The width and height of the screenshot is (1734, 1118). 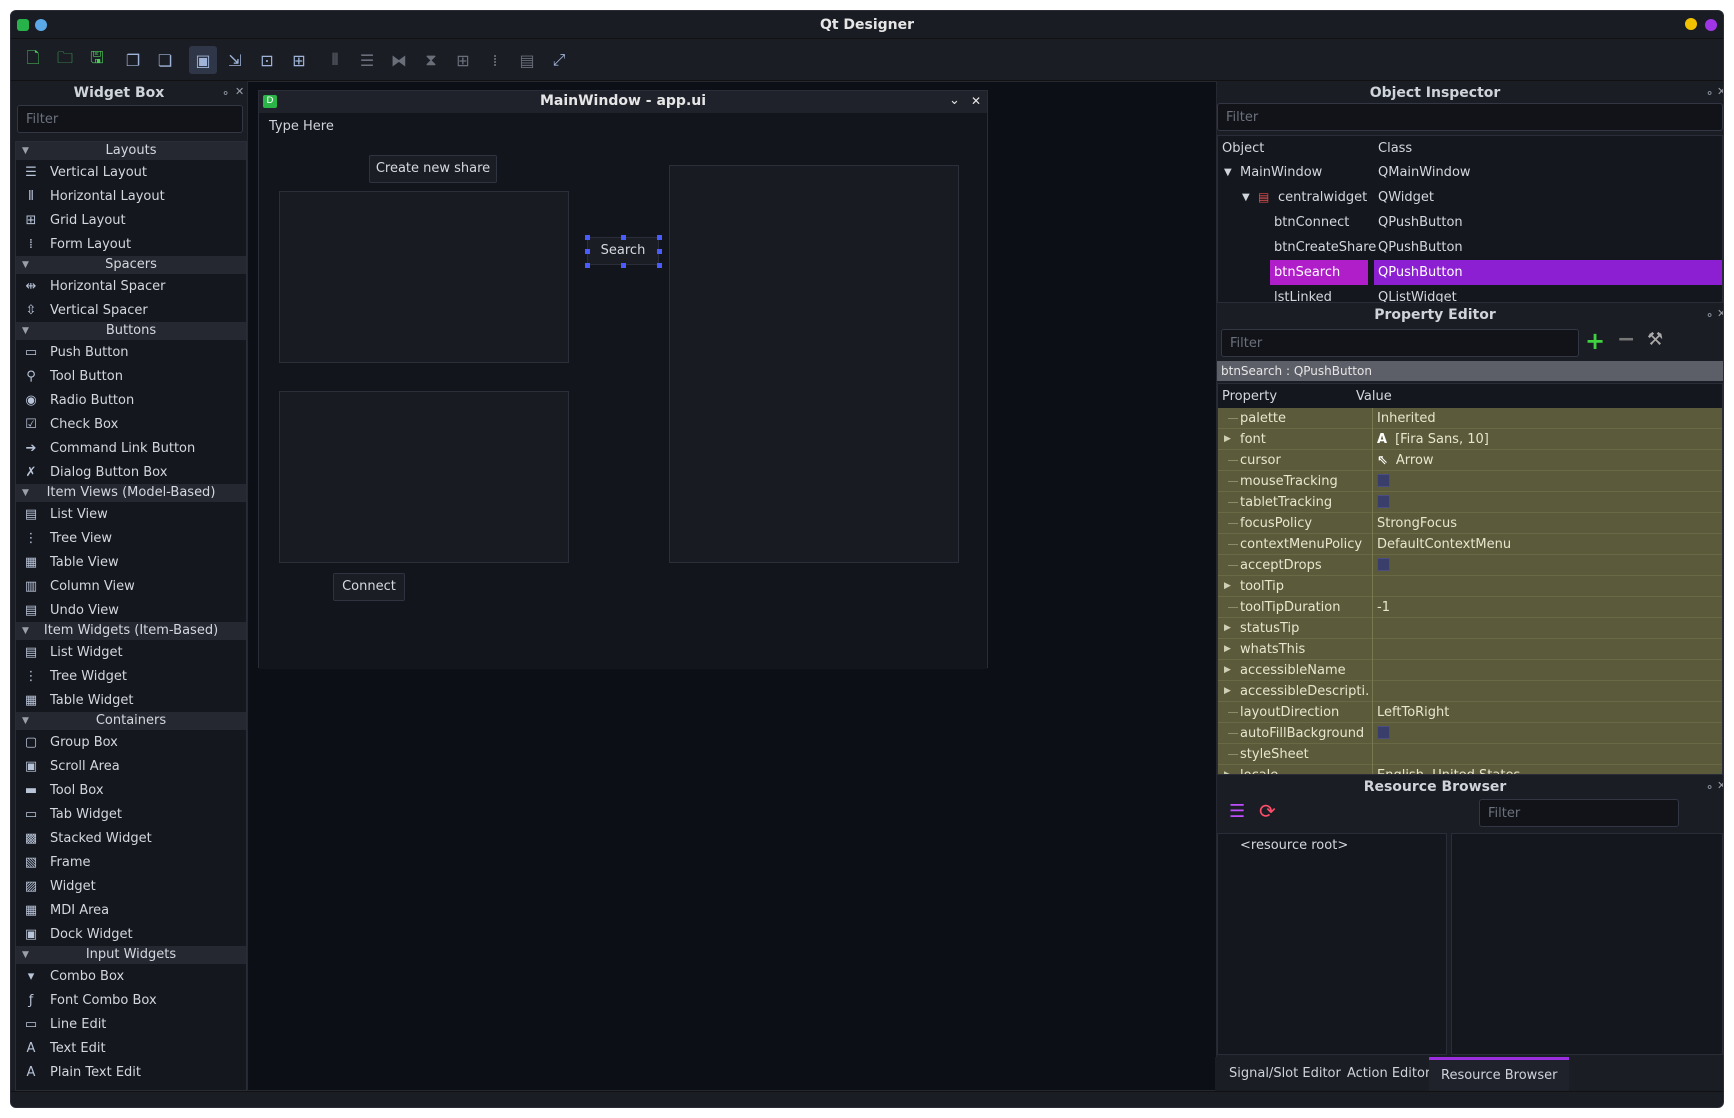 I want to click on edit-signals-slots-icon: ⇲, so click(x=235, y=60).